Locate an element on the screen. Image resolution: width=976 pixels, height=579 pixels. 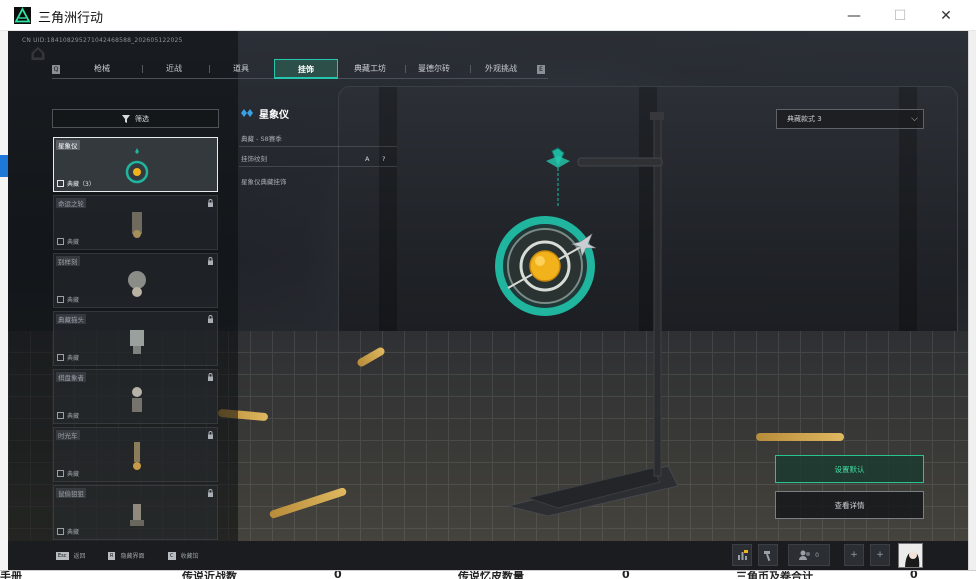
background-app-scroll-edge is located at coordinates (972, 300).